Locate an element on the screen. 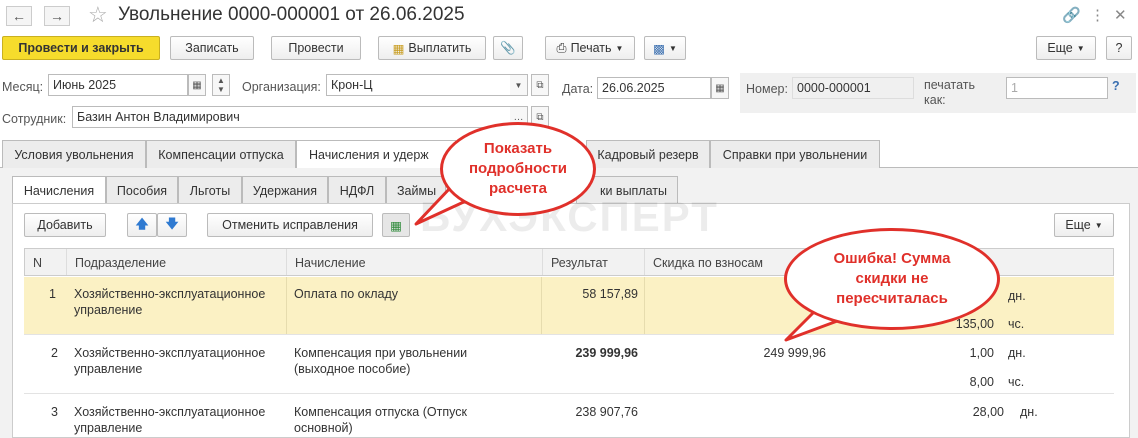 This screenshot has height=438, width=1138. callout-pointers is located at coordinates (628, 263).